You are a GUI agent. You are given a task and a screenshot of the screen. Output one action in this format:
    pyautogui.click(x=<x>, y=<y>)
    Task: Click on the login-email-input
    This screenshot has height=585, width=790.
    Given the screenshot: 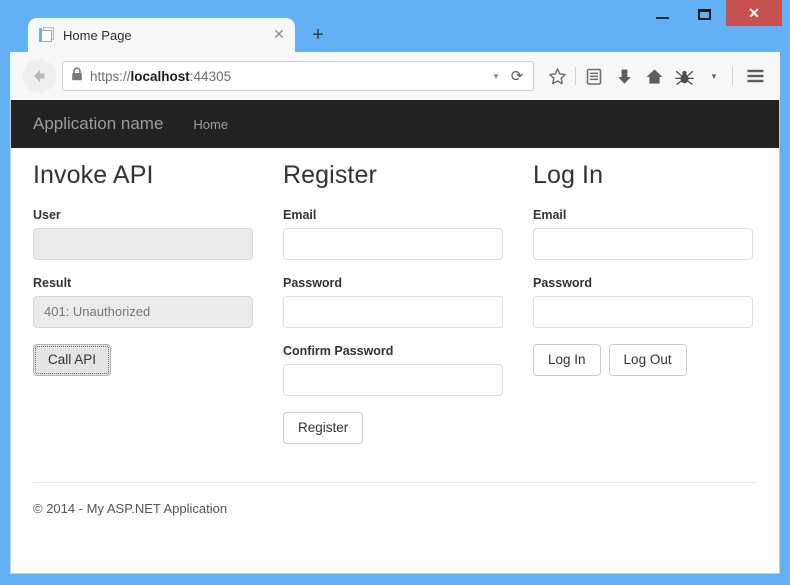 What is the action you would take?
    pyautogui.click(x=643, y=243)
    